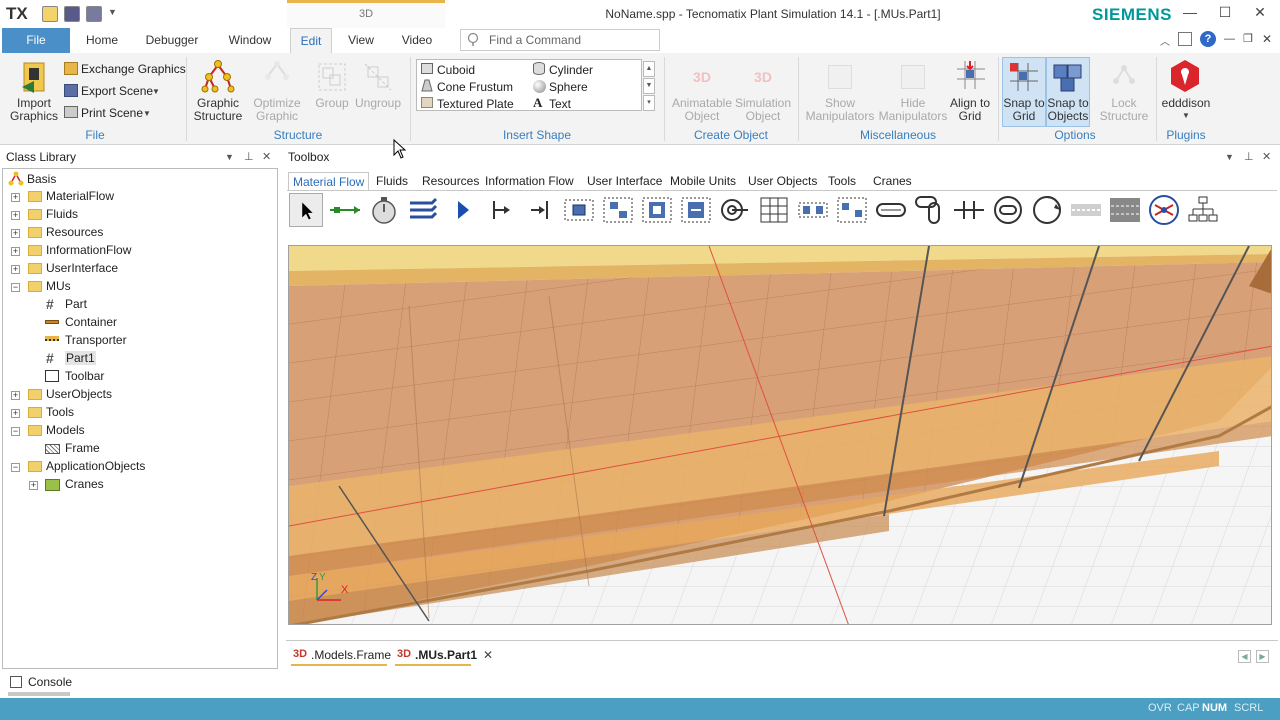 Image resolution: width=1280 pixels, height=720 pixels. What do you see at coordinates (488, 655) in the screenshot?
I see `doc-tab-close-icon: ✕` at bounding box center [488, 655].